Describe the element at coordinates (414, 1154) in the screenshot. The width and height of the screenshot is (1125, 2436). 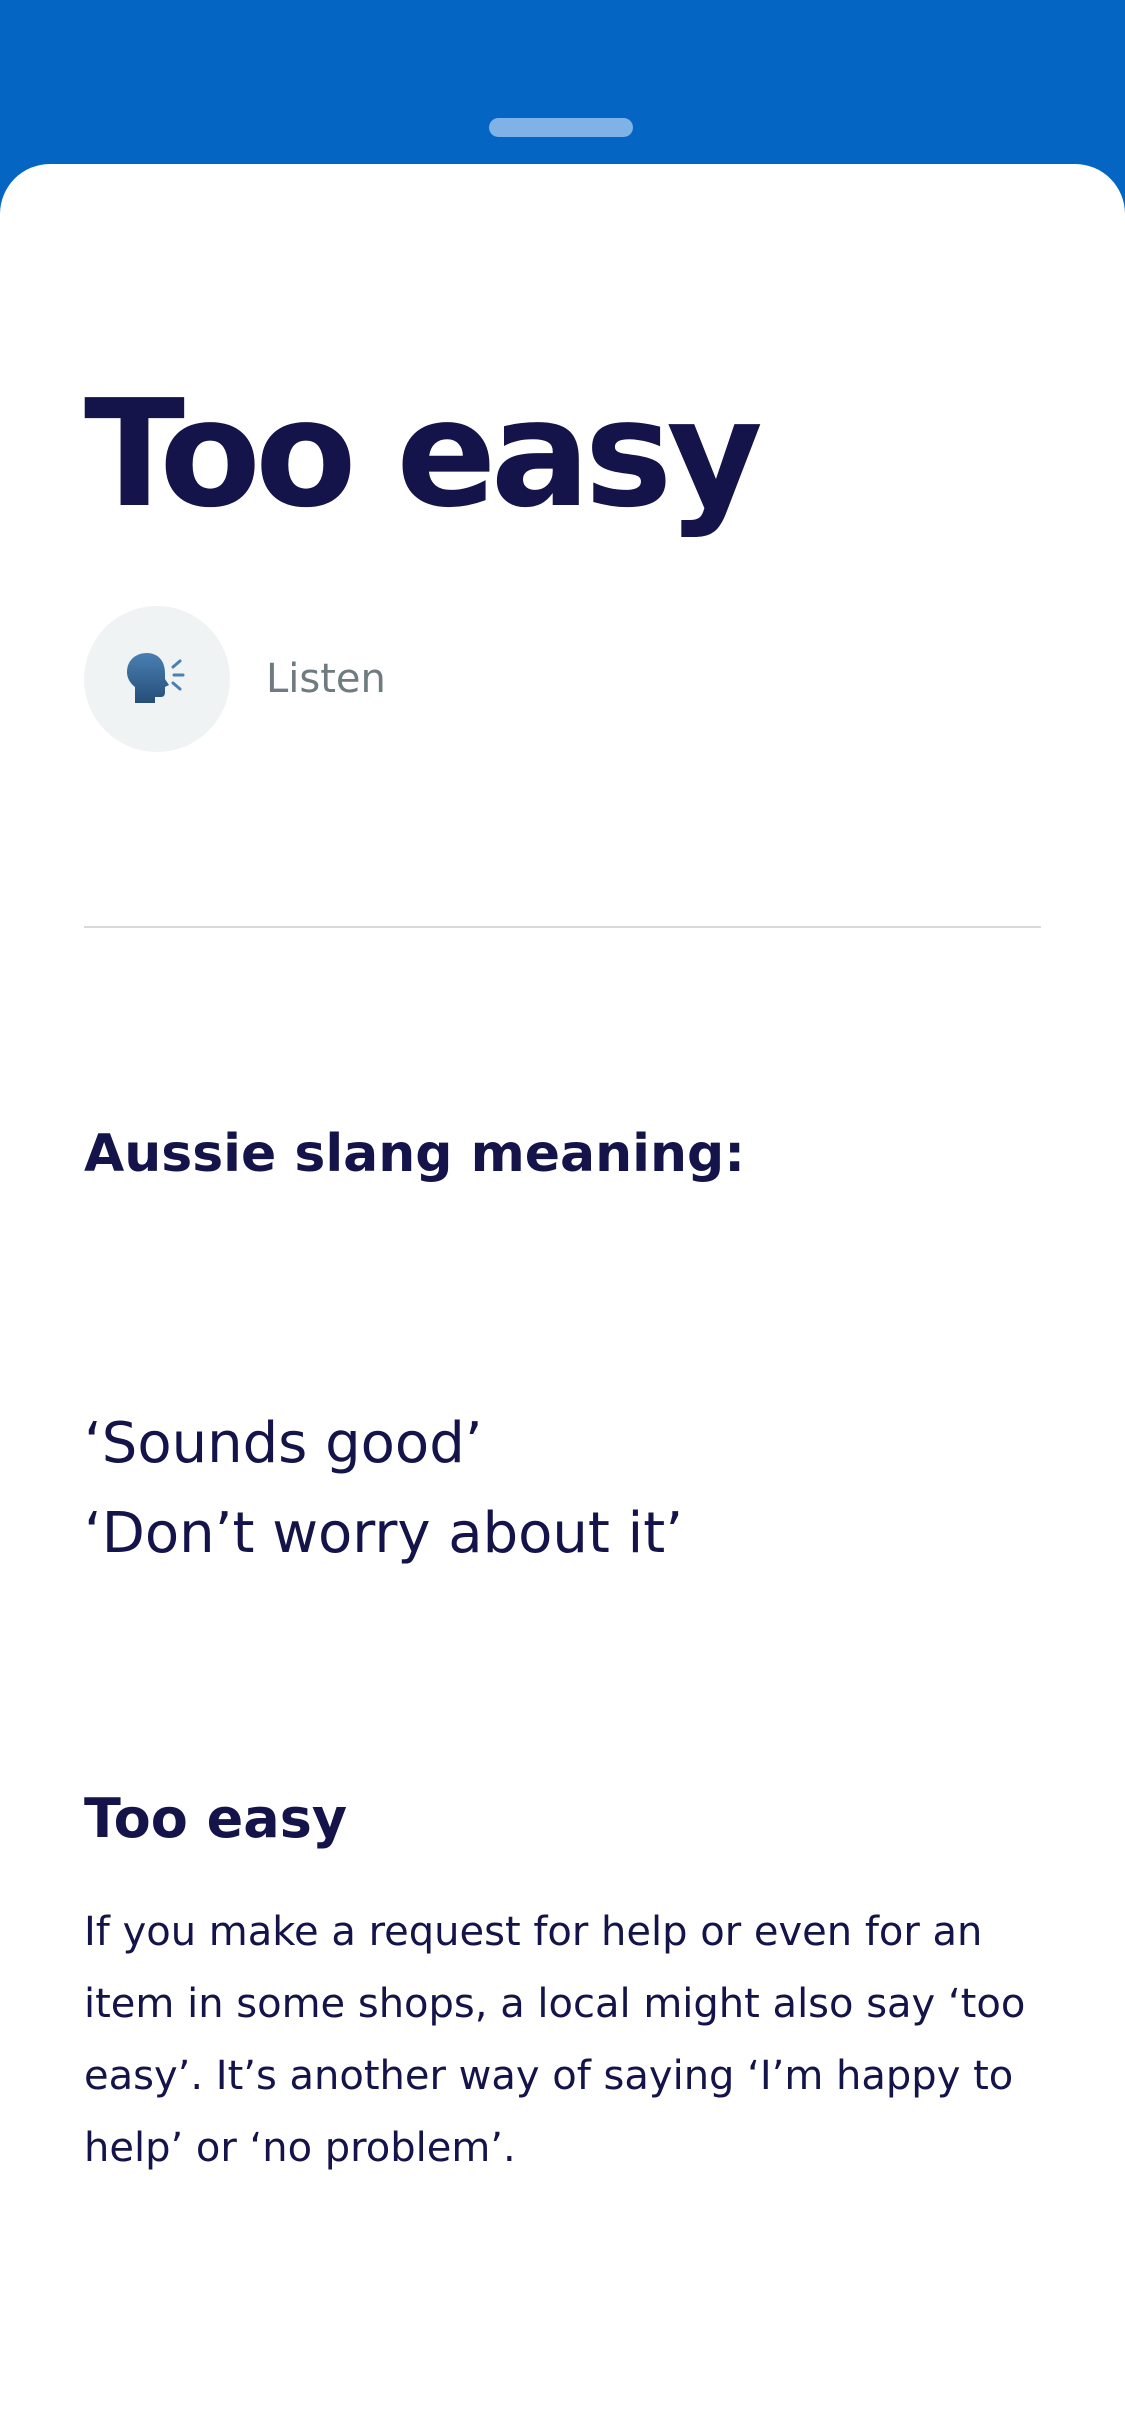
I see `meaning-heading: Aussie slang meaning:` at that location.